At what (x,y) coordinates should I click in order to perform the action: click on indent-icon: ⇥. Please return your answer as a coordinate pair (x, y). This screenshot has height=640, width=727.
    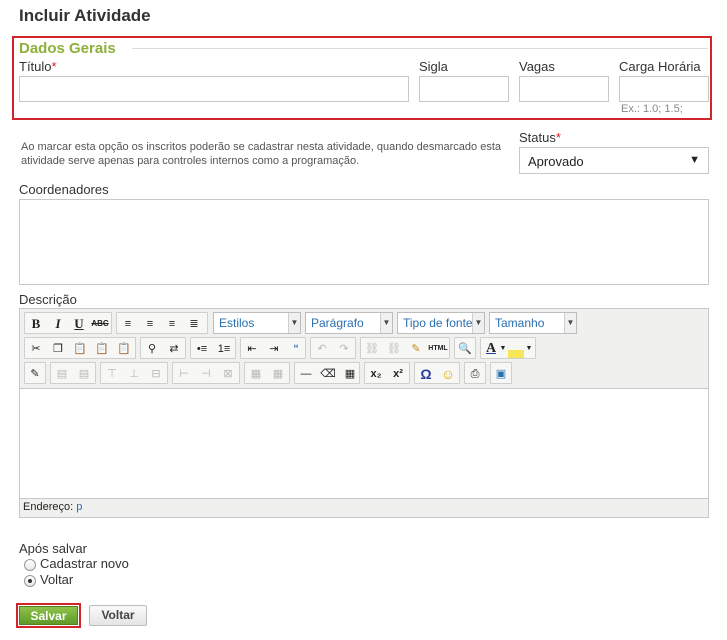
    Looking at the image, I should click on (274, 349).